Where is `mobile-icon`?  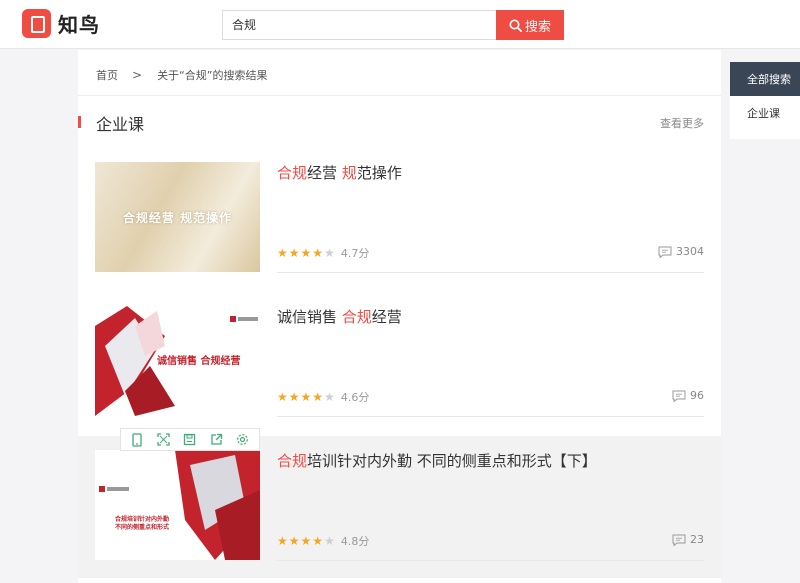
mobile-icon is located at coordinates (137, 440).